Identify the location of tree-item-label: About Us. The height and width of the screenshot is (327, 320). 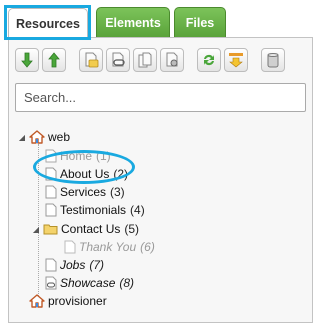
(85, 174).